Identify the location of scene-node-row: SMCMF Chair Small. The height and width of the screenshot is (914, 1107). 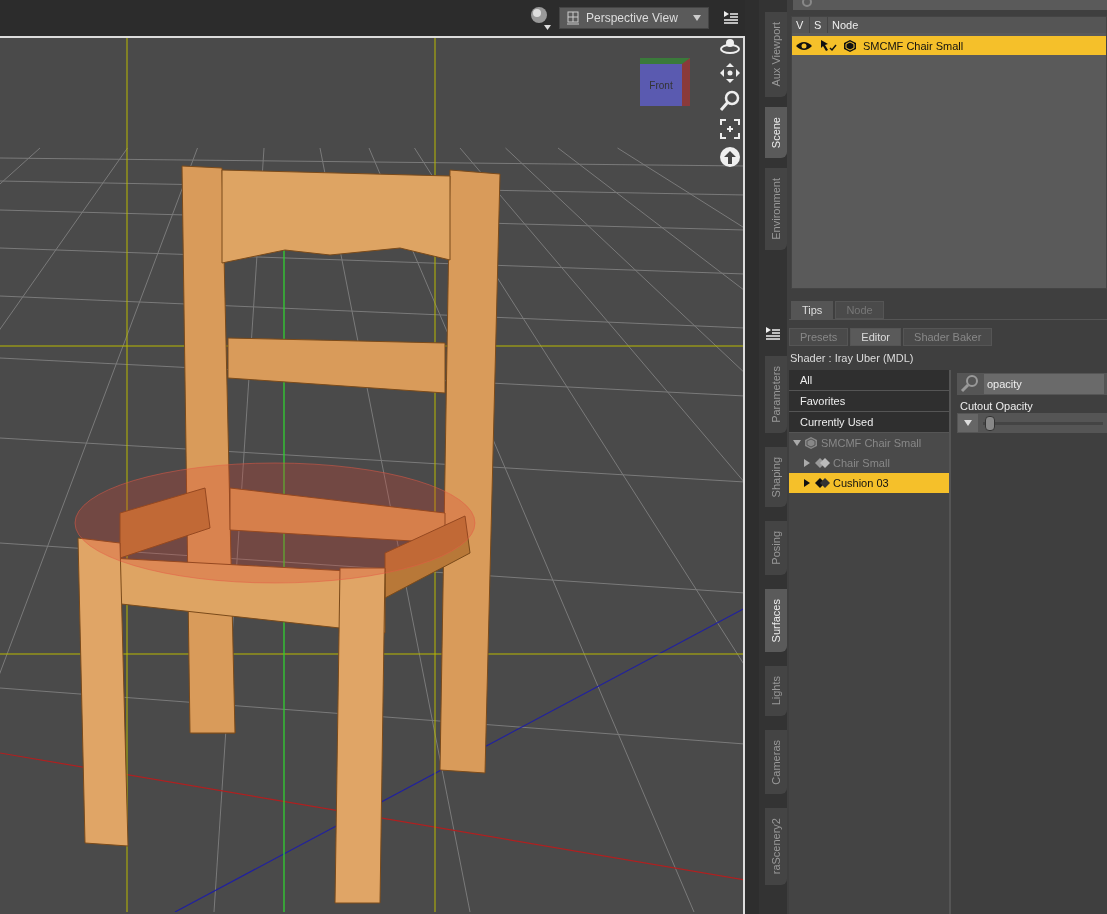
(949, 45).